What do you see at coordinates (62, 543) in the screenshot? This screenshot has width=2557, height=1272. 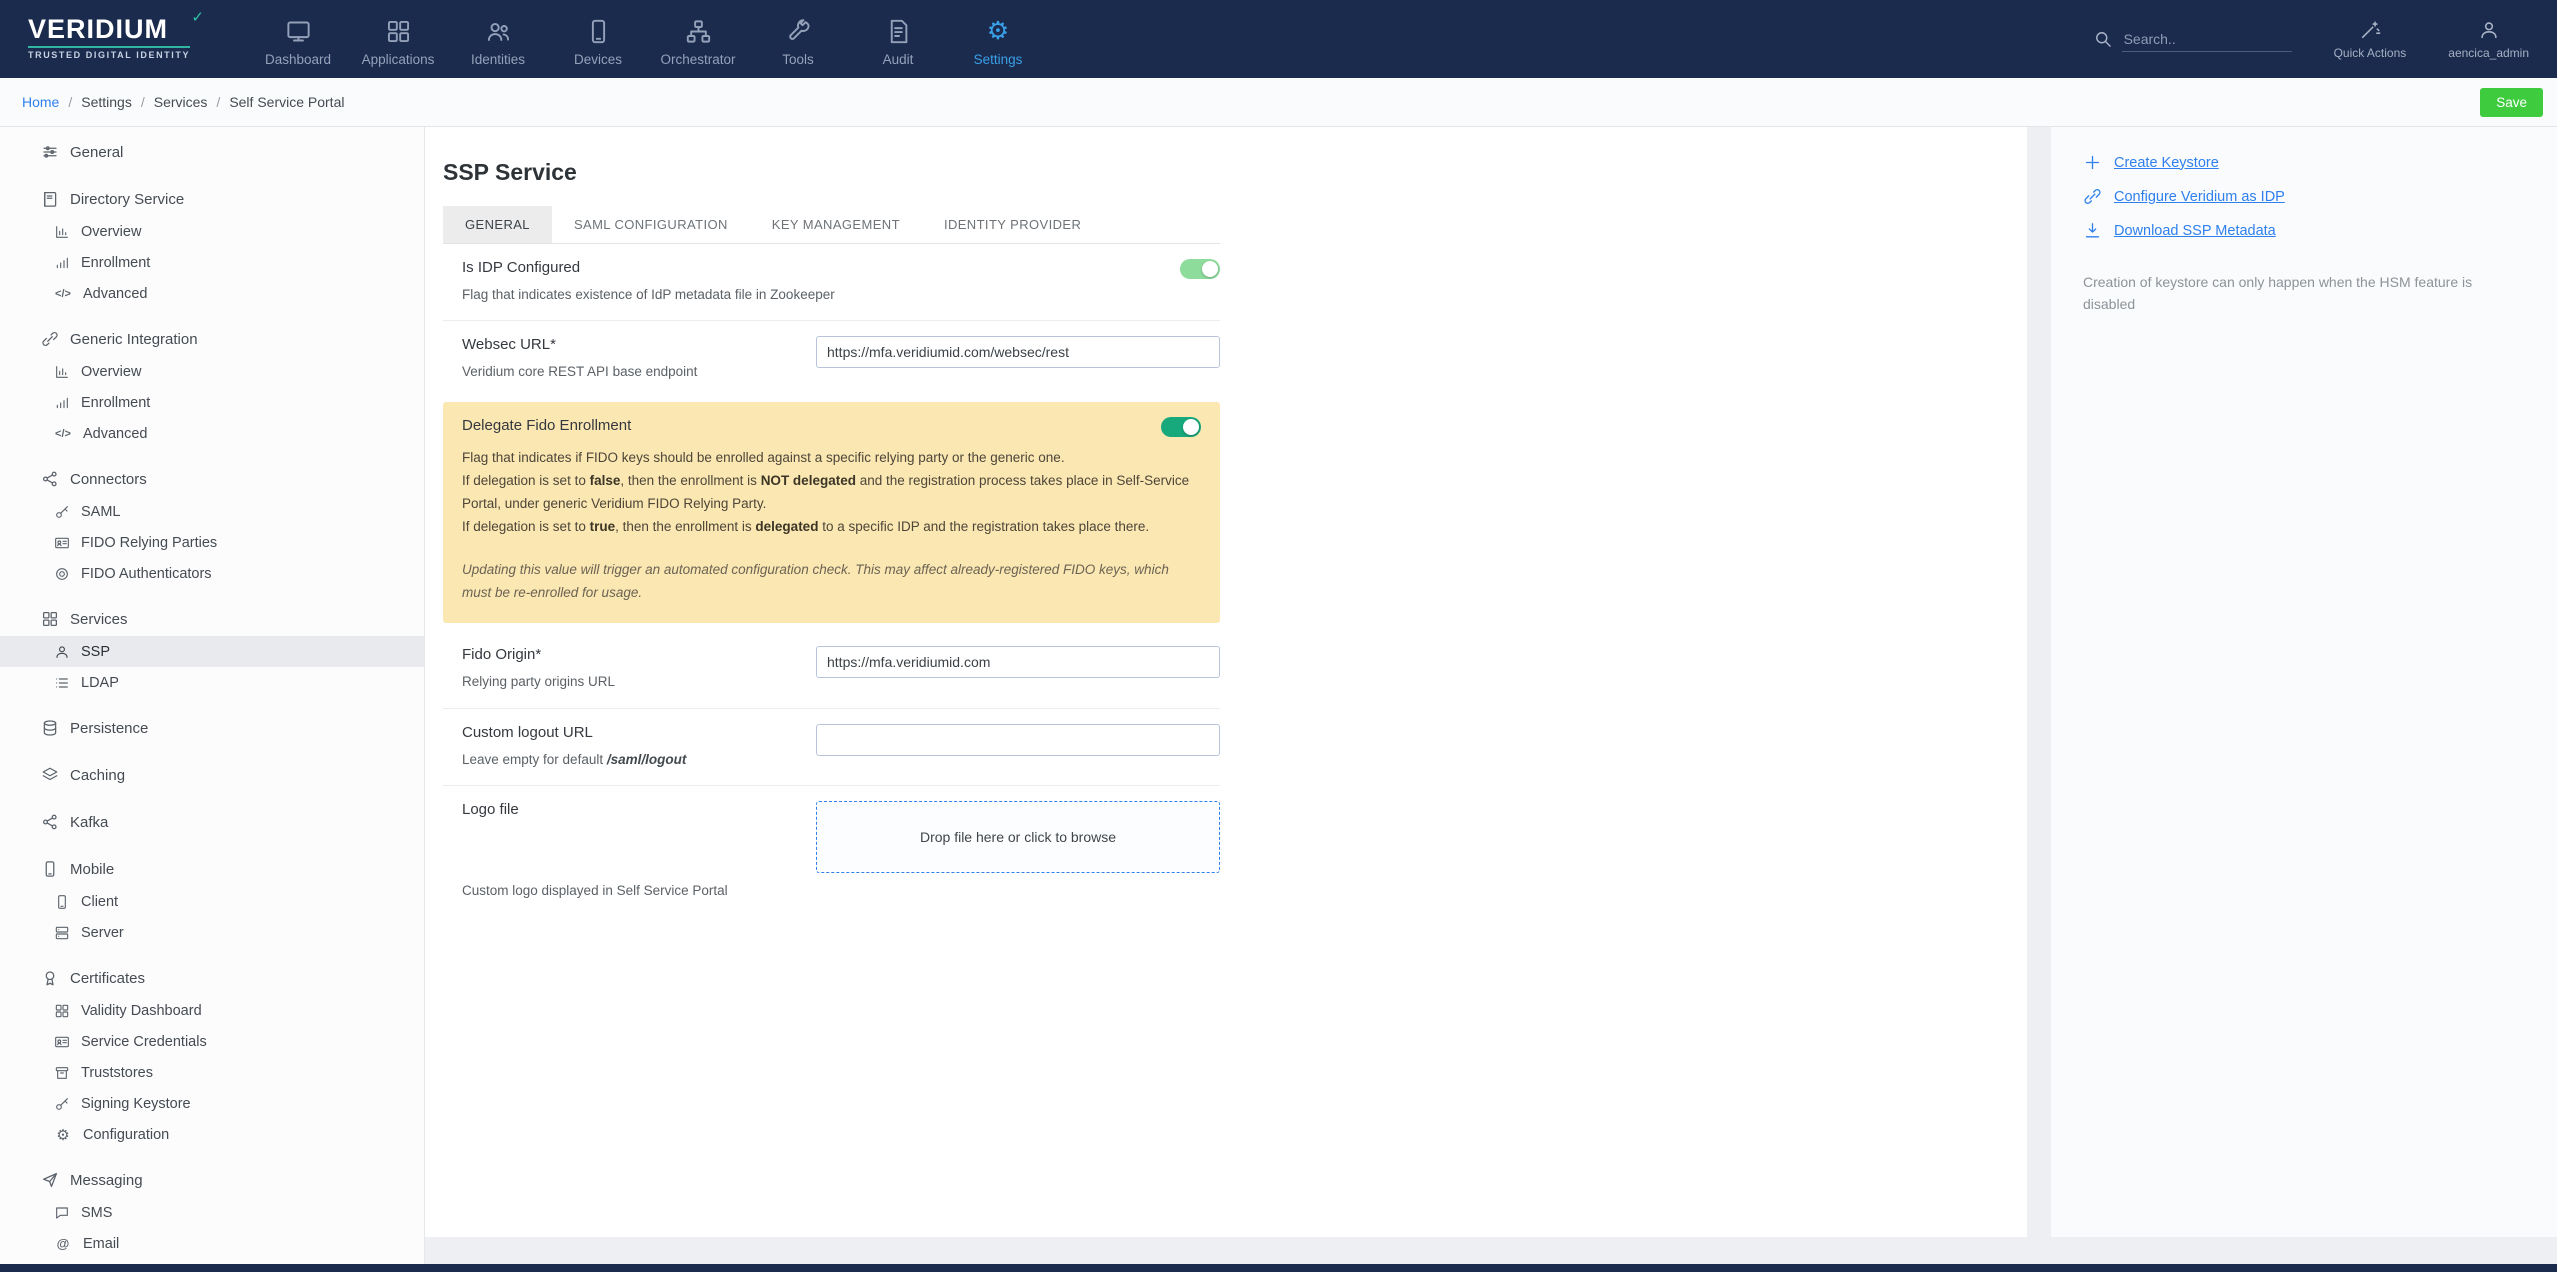 I see `id-card-icon` at bounding box center [62, 543].